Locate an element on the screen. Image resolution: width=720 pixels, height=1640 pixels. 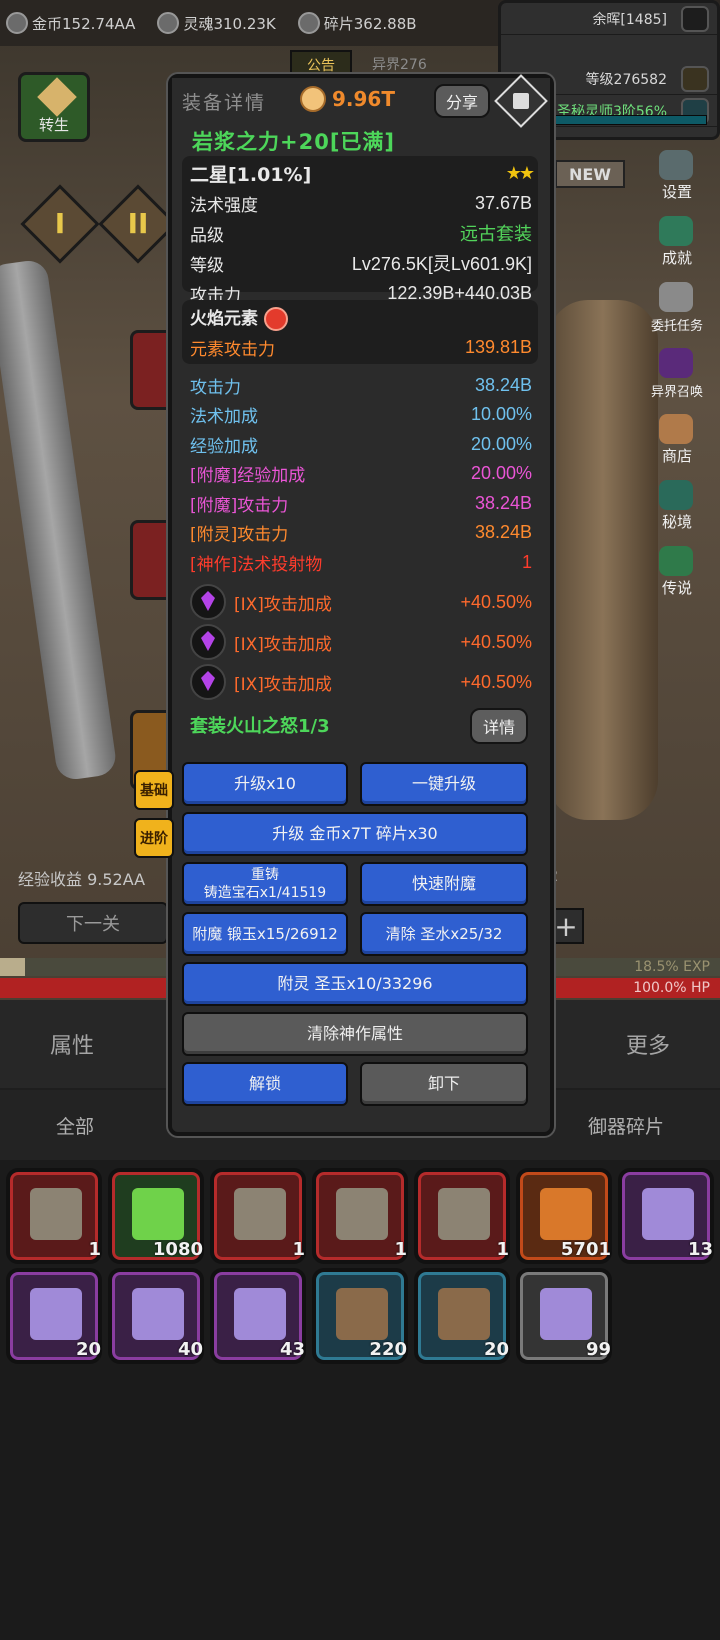
extra-stat-value: 1 is located at coordinates (526, 561).